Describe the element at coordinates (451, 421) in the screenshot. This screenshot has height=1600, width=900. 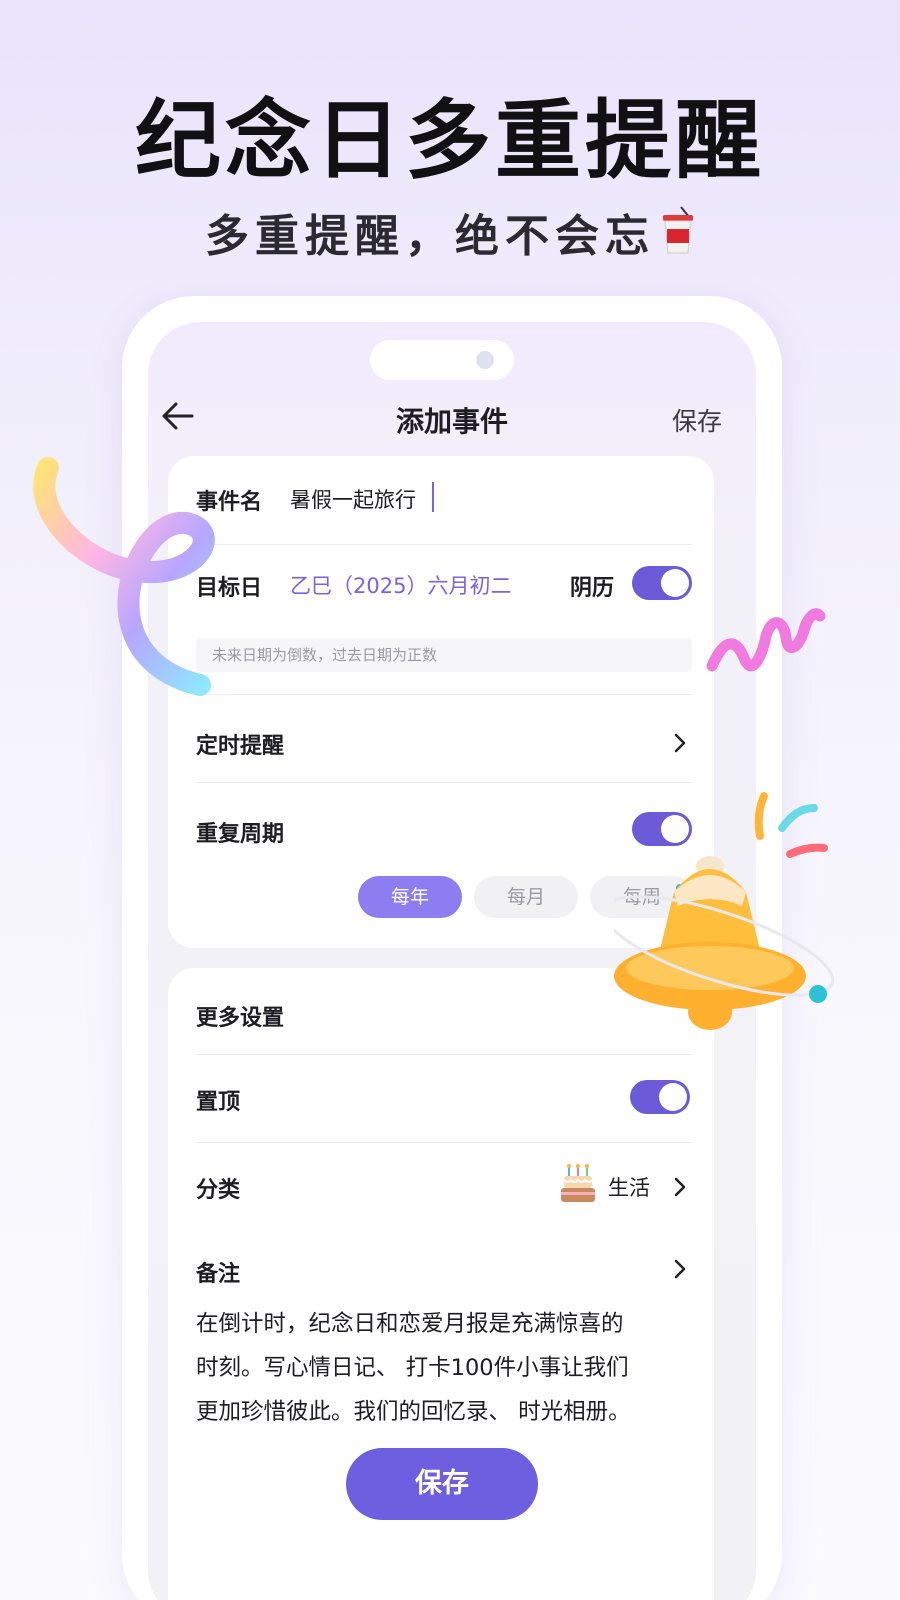
I see `page-title: 添加事件` at that location.